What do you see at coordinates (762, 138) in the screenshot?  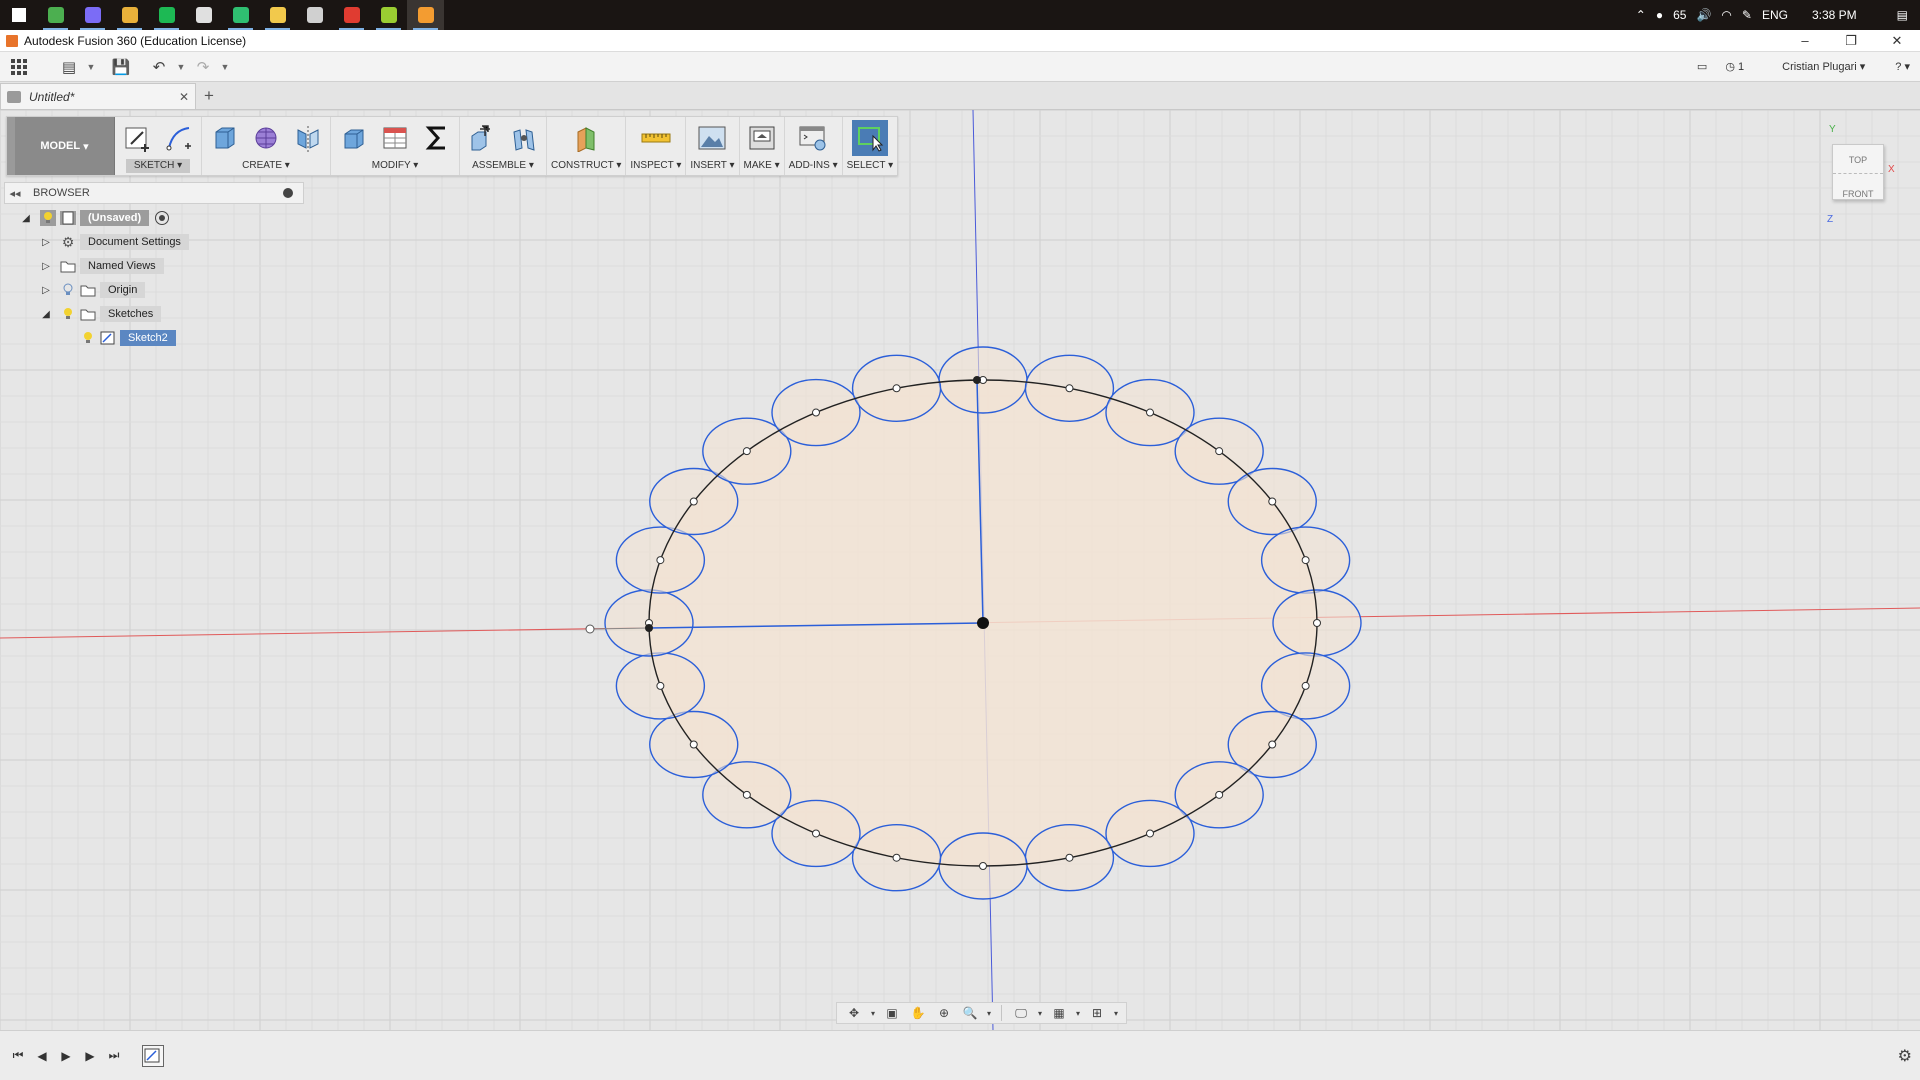 I see `3d-print-icon` at bounding box center [762, 138].